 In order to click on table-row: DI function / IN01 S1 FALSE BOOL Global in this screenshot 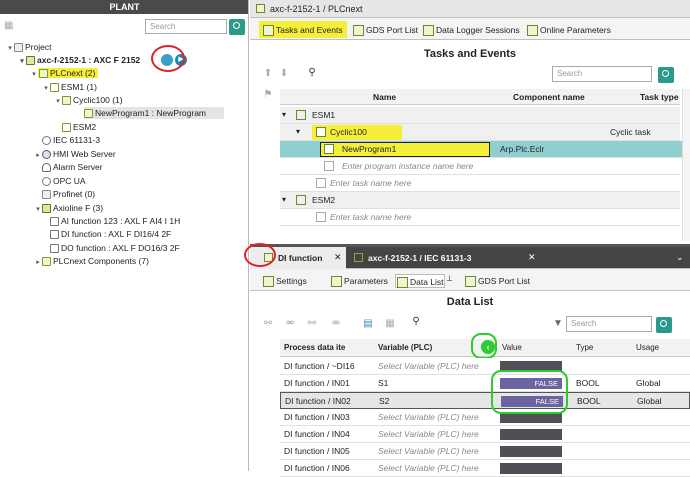, I will do `click(485, 383)`.